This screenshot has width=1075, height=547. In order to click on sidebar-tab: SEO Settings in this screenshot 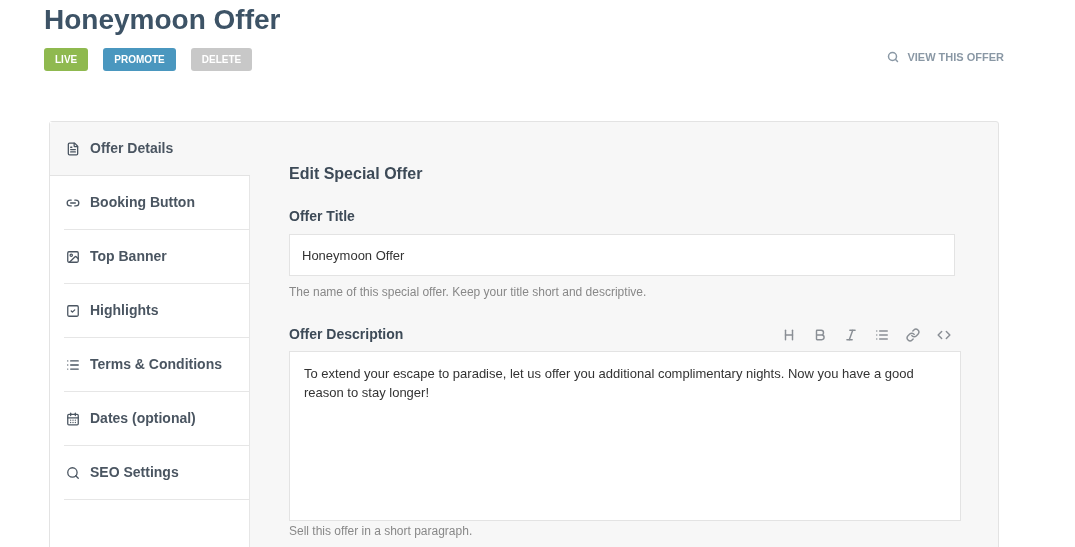, I will do `click(157, 473)`.